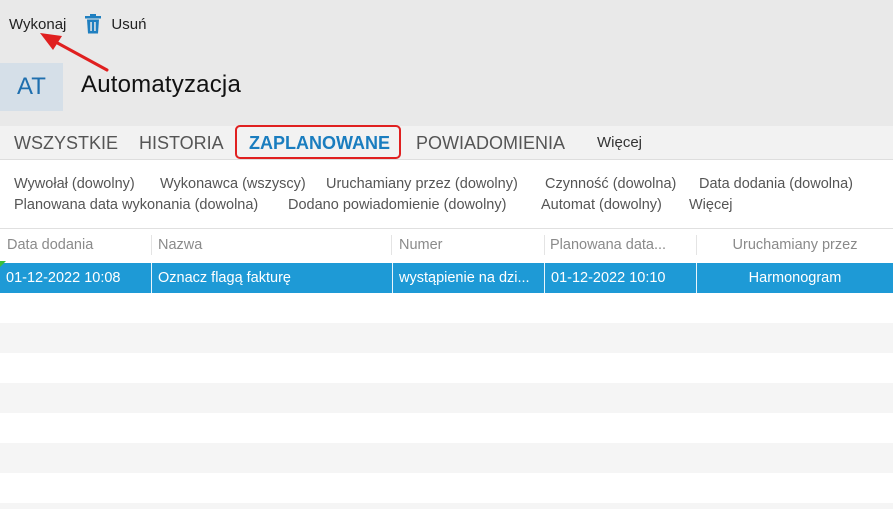 The height and width of the screenshot is (509, 893). What do you see at coordinates (619, 143) in the screenshot?
I see `tab-more: Więcej` at bounding box center [619, 143].